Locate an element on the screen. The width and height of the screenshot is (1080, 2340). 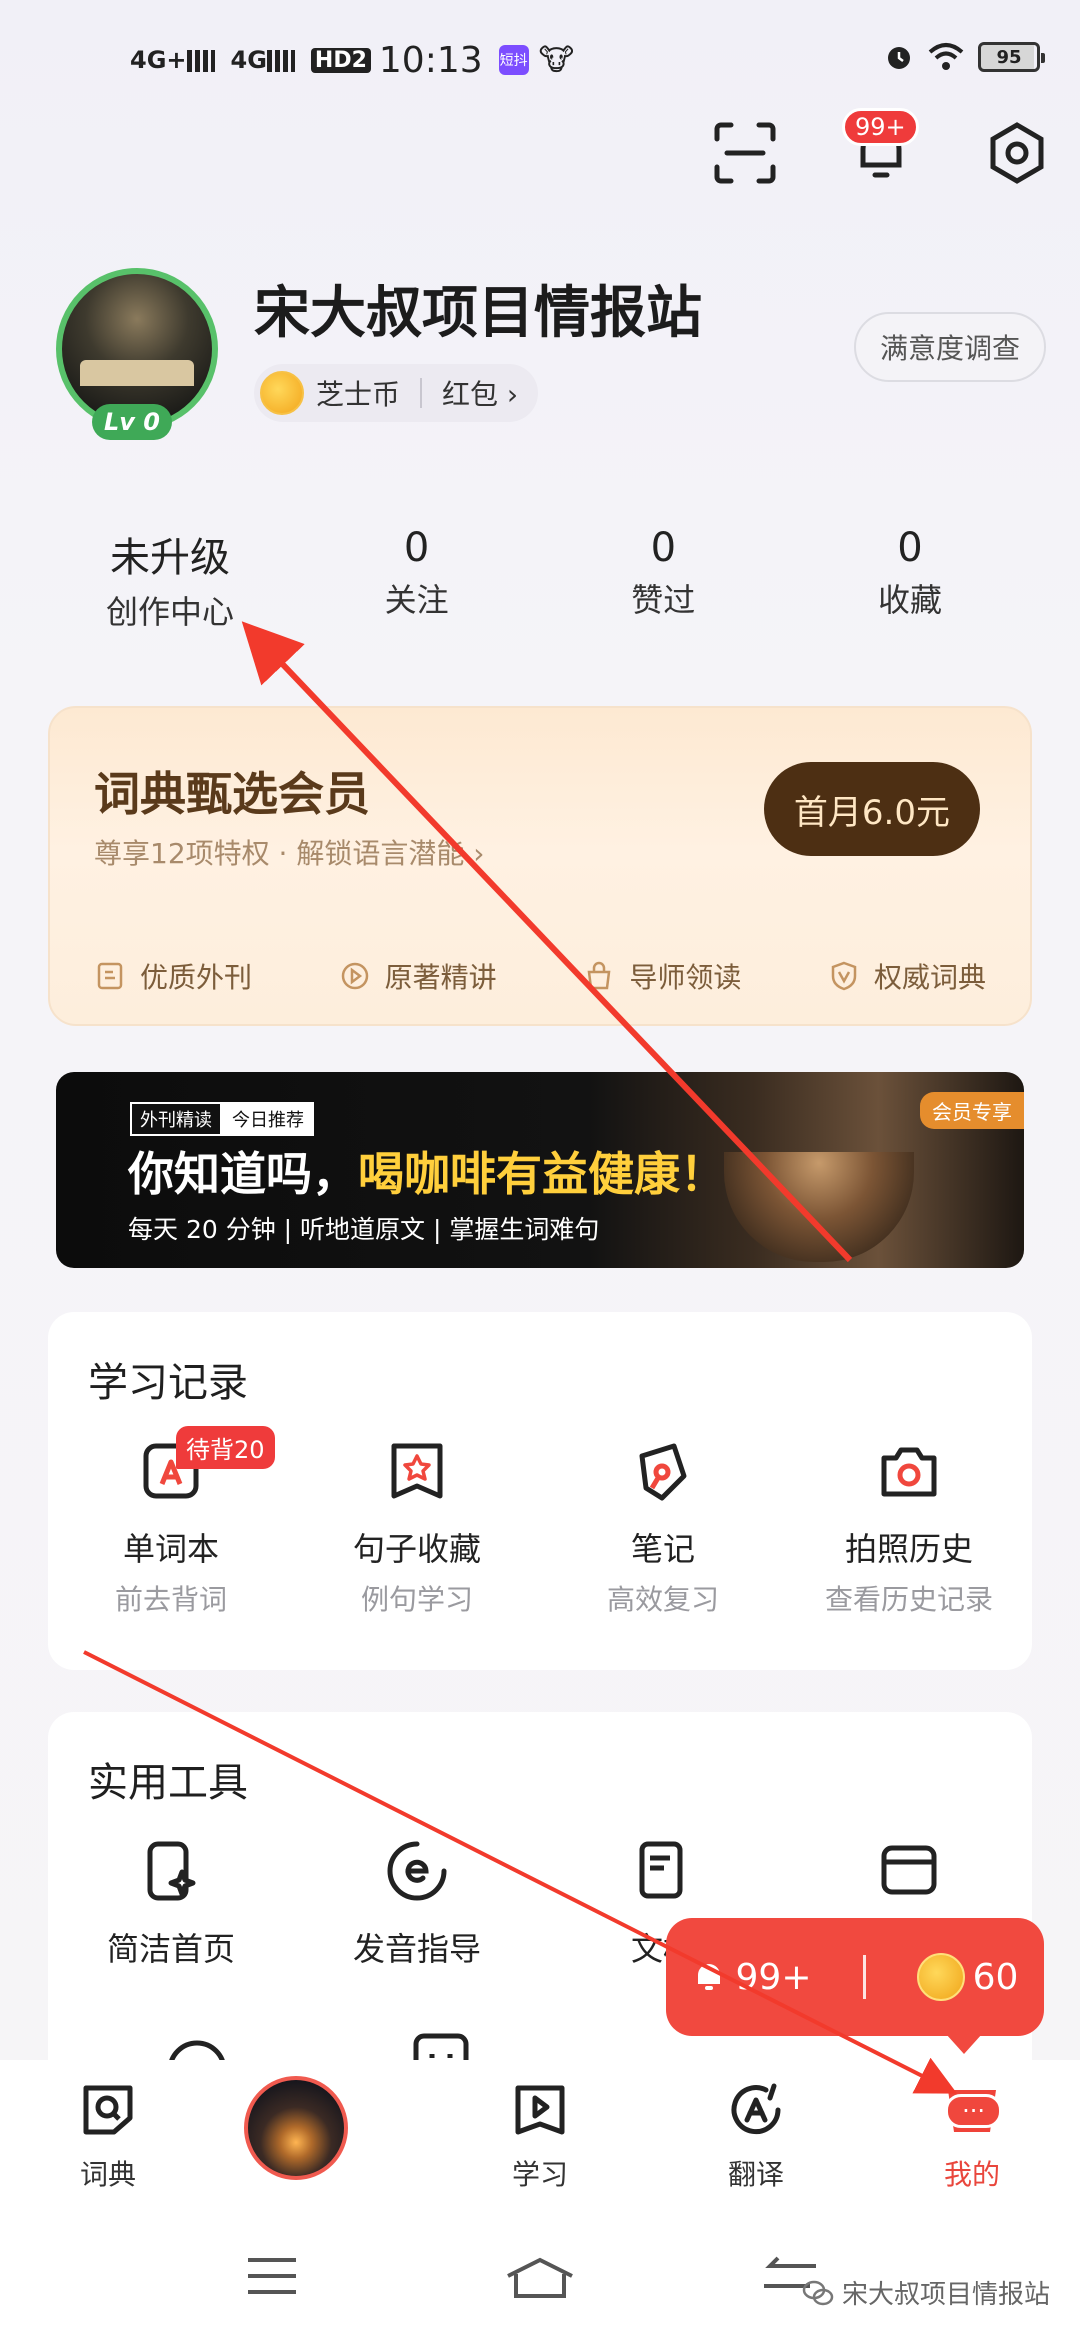
vip-feature-tutor: 导师领读 is located at coordinates (662, 976).